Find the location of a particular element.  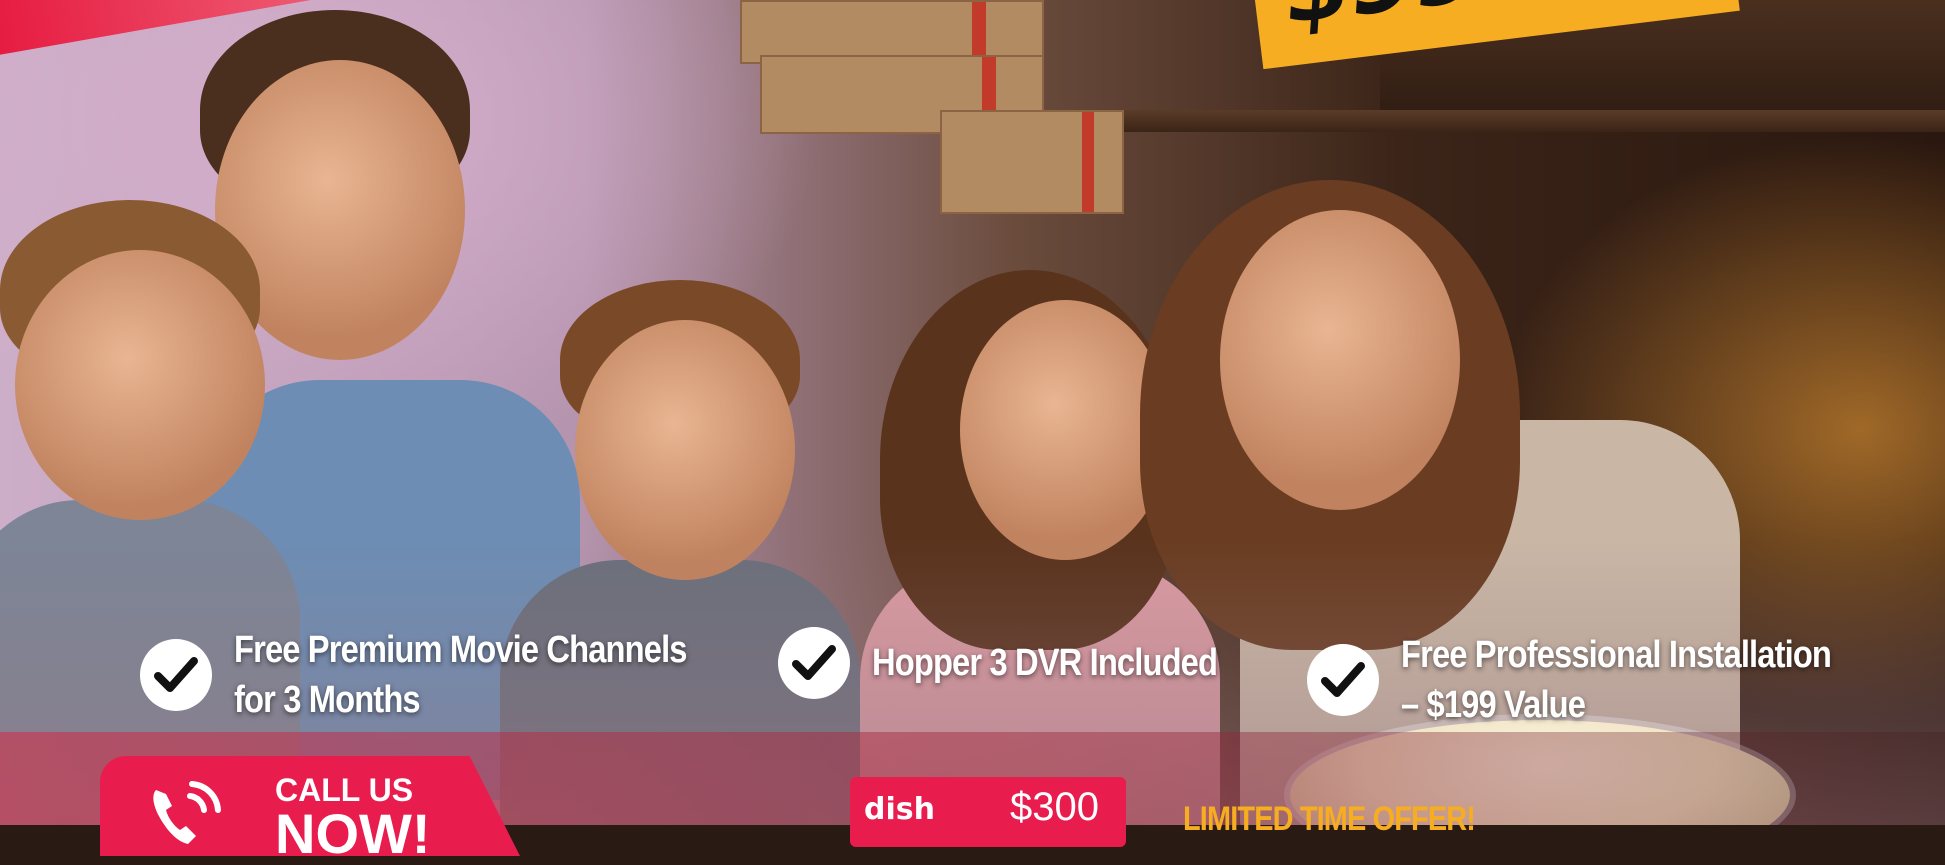

limited-offer-text: LIMITED TIME OFFER! is located at coordinates (1329, 819).